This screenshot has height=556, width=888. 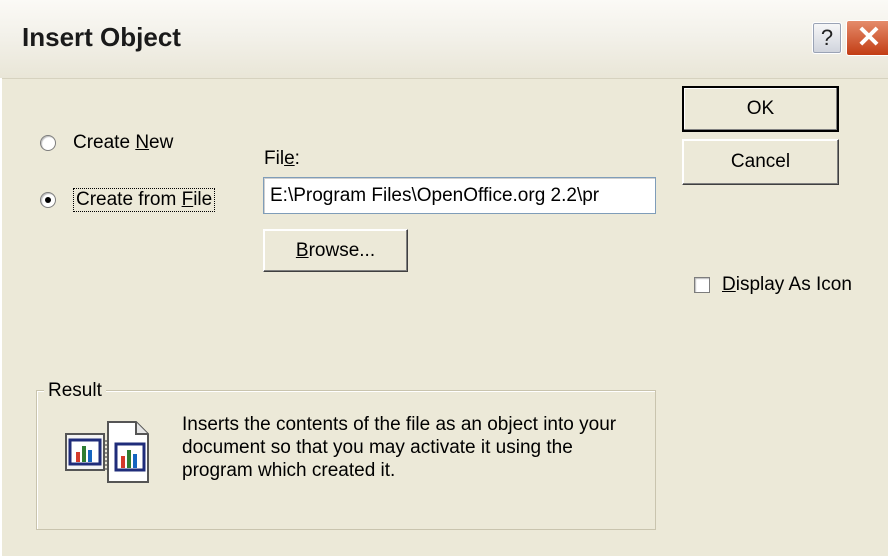 What do you see at coordinates (144, 200) in the screenshot?
I see `create-from-file-label: Create from File` at bounding box center [144, 200].